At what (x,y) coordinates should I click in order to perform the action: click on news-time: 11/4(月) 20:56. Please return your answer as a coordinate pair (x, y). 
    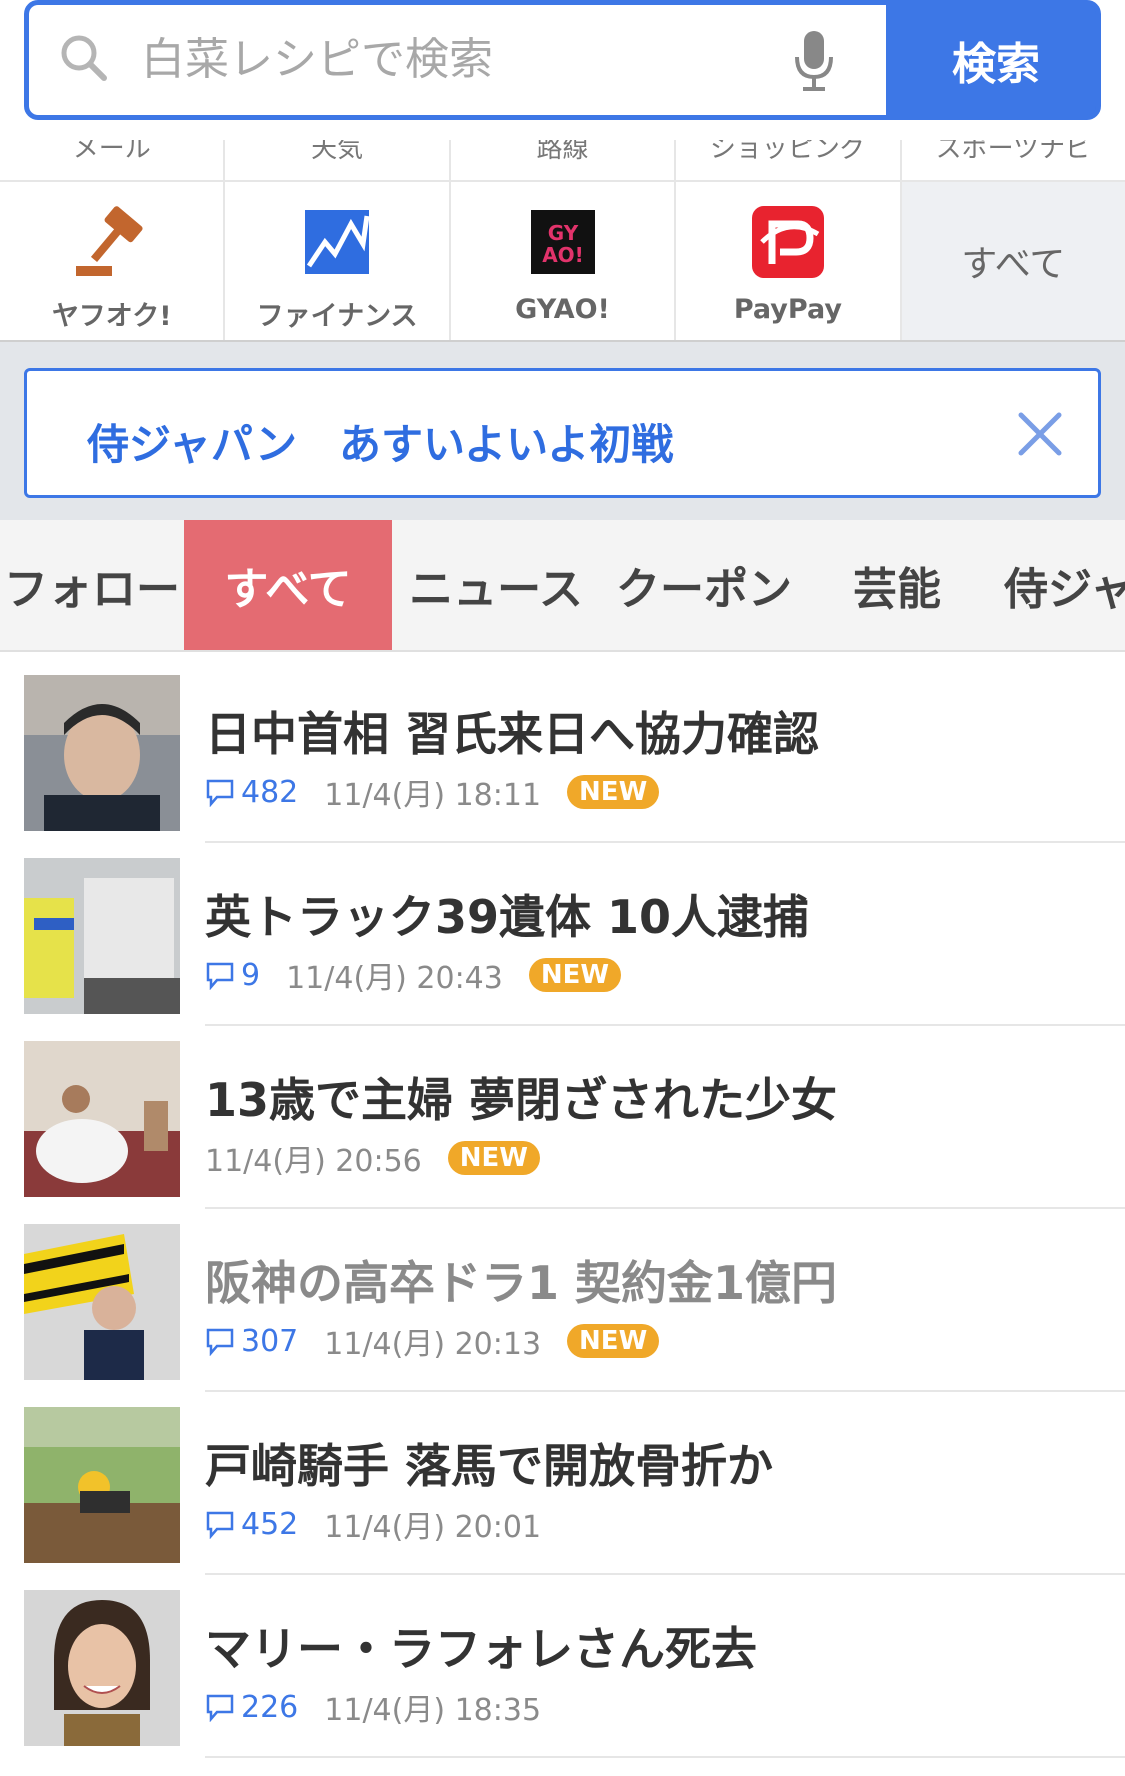
    Looking at the image, I should click on (313, 1161).